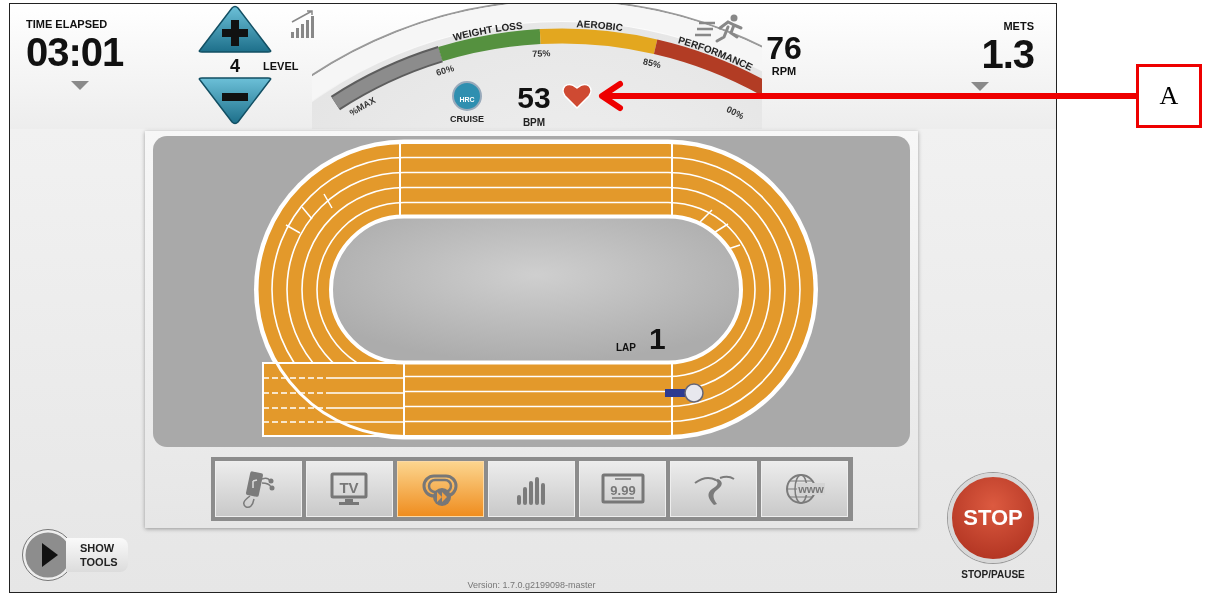 This screenshot has height=595, width=1207. What do you see at coordinates (805, 489) in the screenshot?
I see `app-button: www` at bounding box center [805, 489].